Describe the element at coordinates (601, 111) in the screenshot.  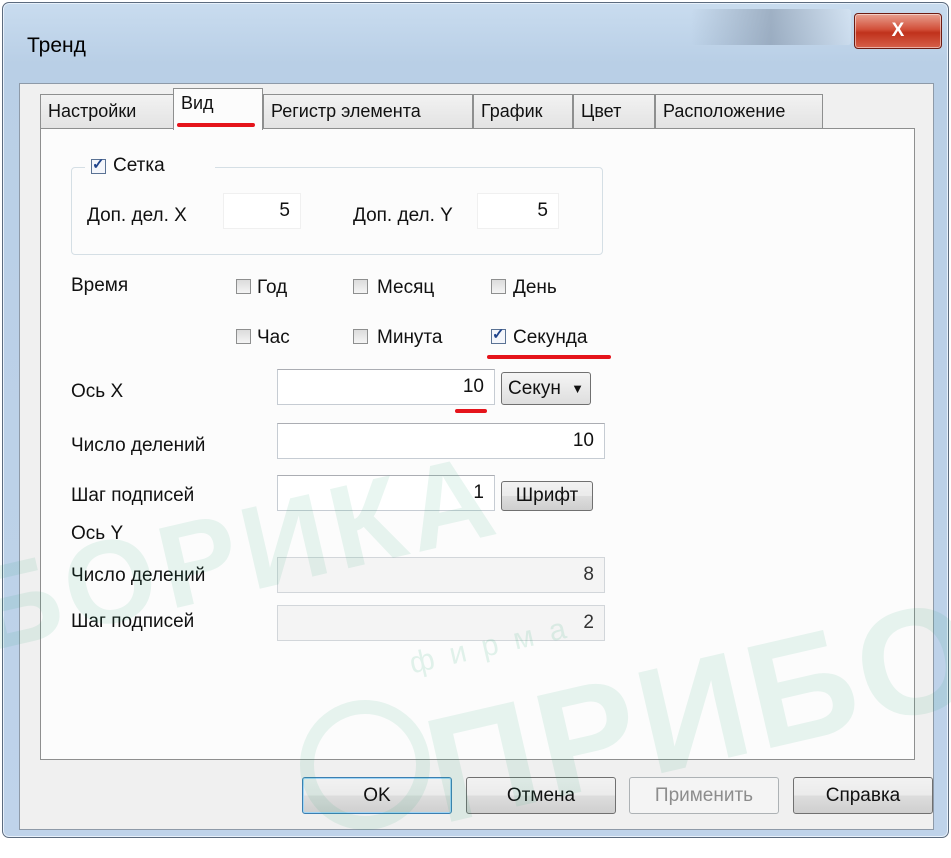
I see `tab-color-label: Цвет` at that location.